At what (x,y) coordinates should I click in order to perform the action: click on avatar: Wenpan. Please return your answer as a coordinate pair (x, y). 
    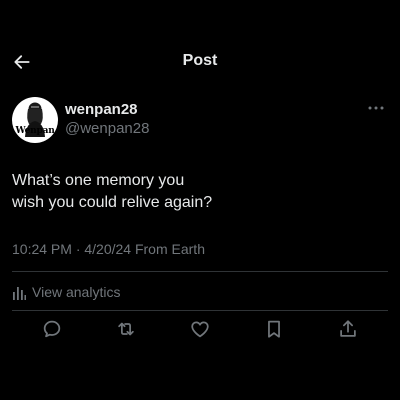
    Looking at the image, I should click on (35, 120).